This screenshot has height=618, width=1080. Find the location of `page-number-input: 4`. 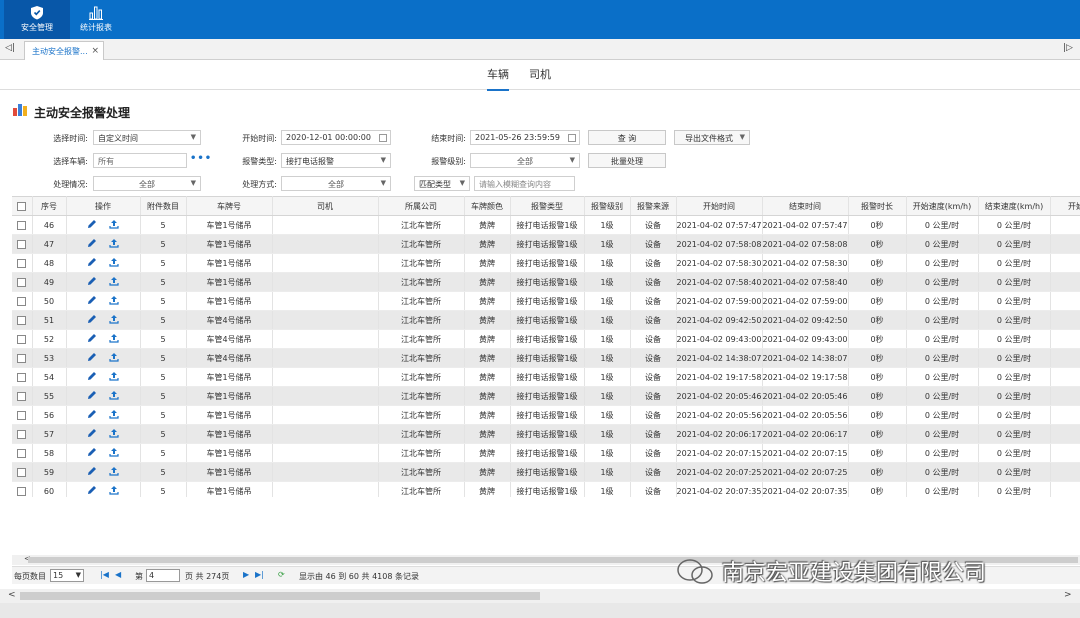

page-number-input: 4 is located at coordinates (163, 575).